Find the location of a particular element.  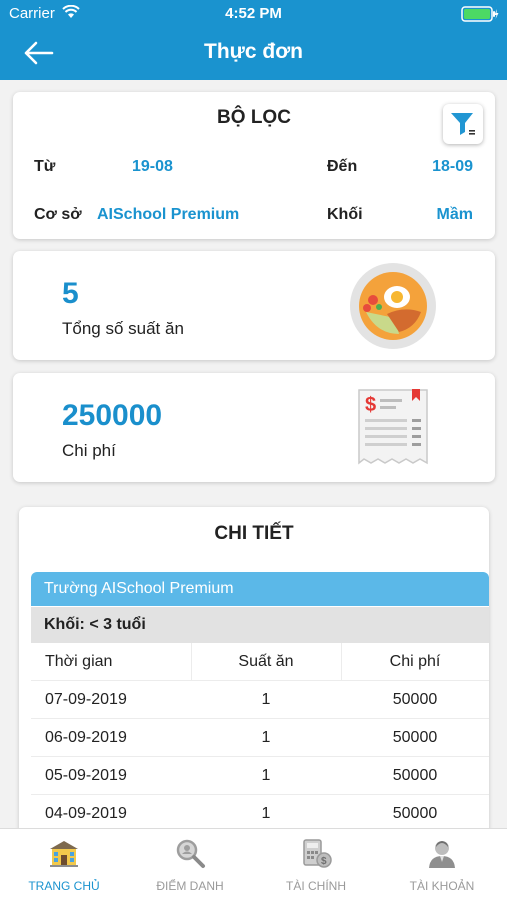

battery-icon is located at coordinates (480, 14).